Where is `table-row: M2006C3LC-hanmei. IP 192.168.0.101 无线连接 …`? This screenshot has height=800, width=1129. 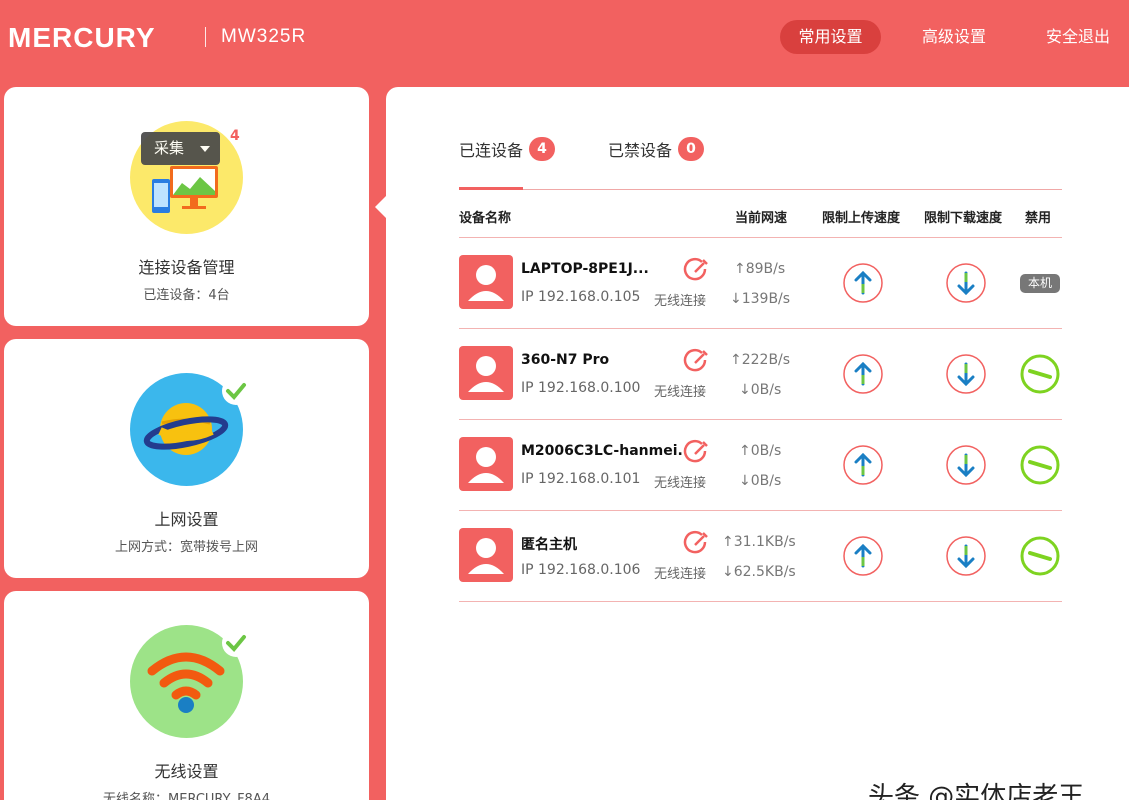
table-row: M2006C3LC-hanmei. IP 192.168.0.101 无线连接 … is located at coordinates (760, 464).